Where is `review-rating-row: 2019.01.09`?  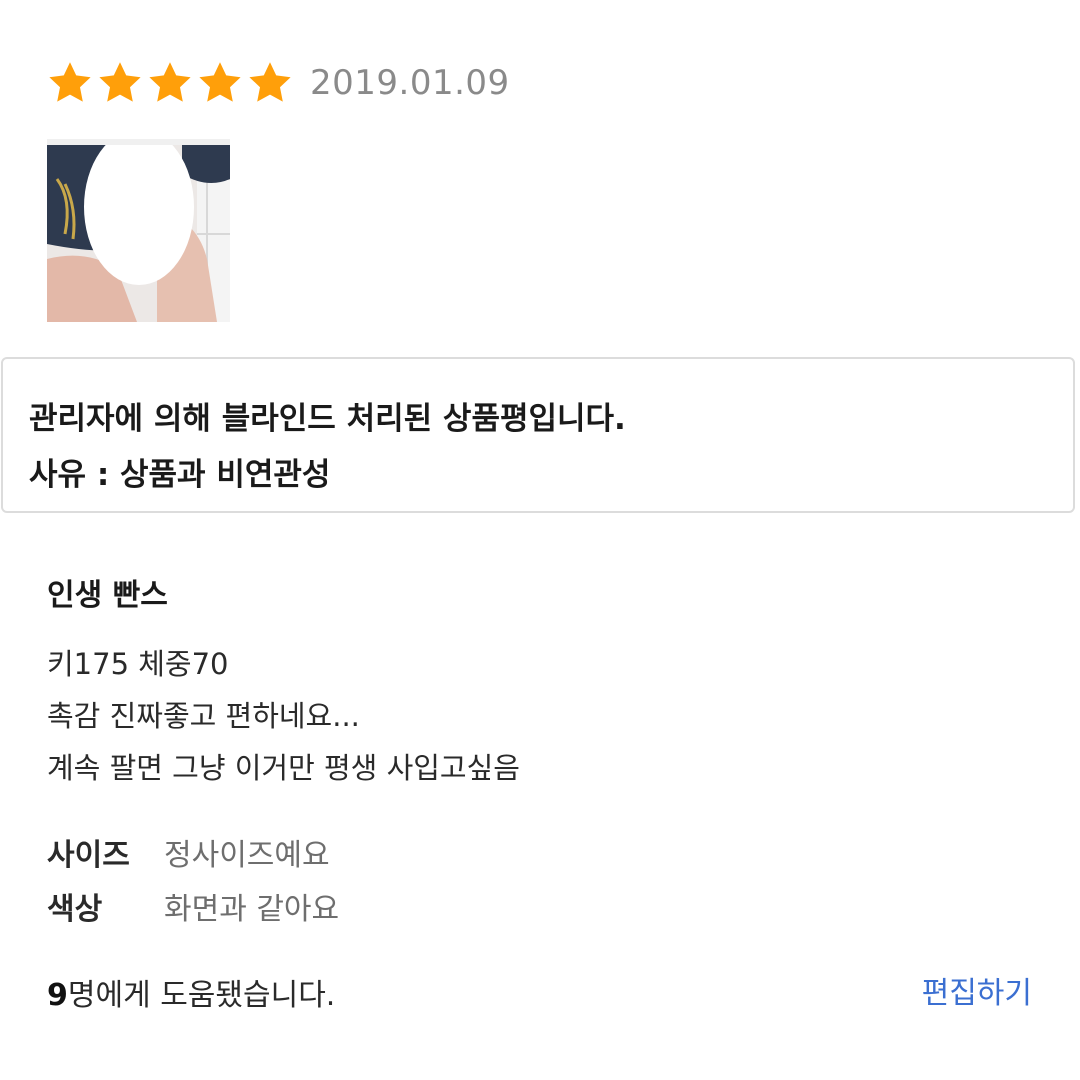
review-rating-row: 2019.01.09 is located at coordinates (278, 83).